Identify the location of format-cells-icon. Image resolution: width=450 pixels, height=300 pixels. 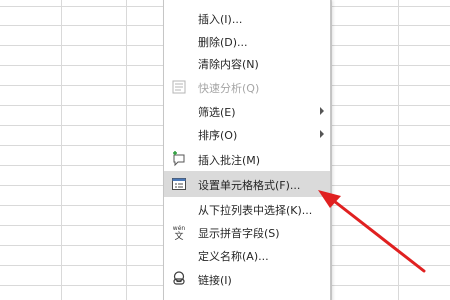
(179, 184).